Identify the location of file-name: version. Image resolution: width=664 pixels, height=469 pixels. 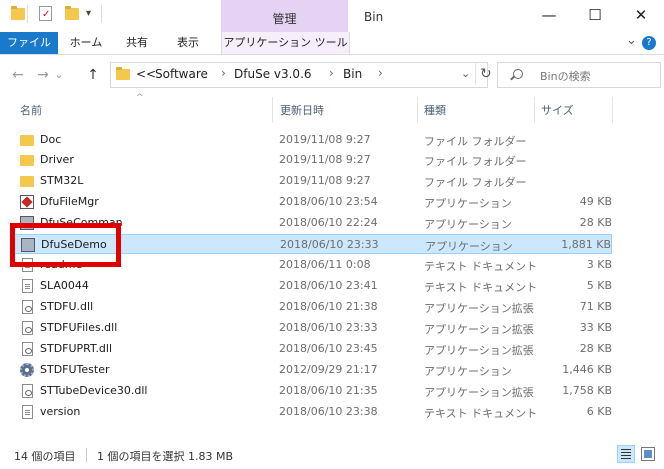
(60, 411).